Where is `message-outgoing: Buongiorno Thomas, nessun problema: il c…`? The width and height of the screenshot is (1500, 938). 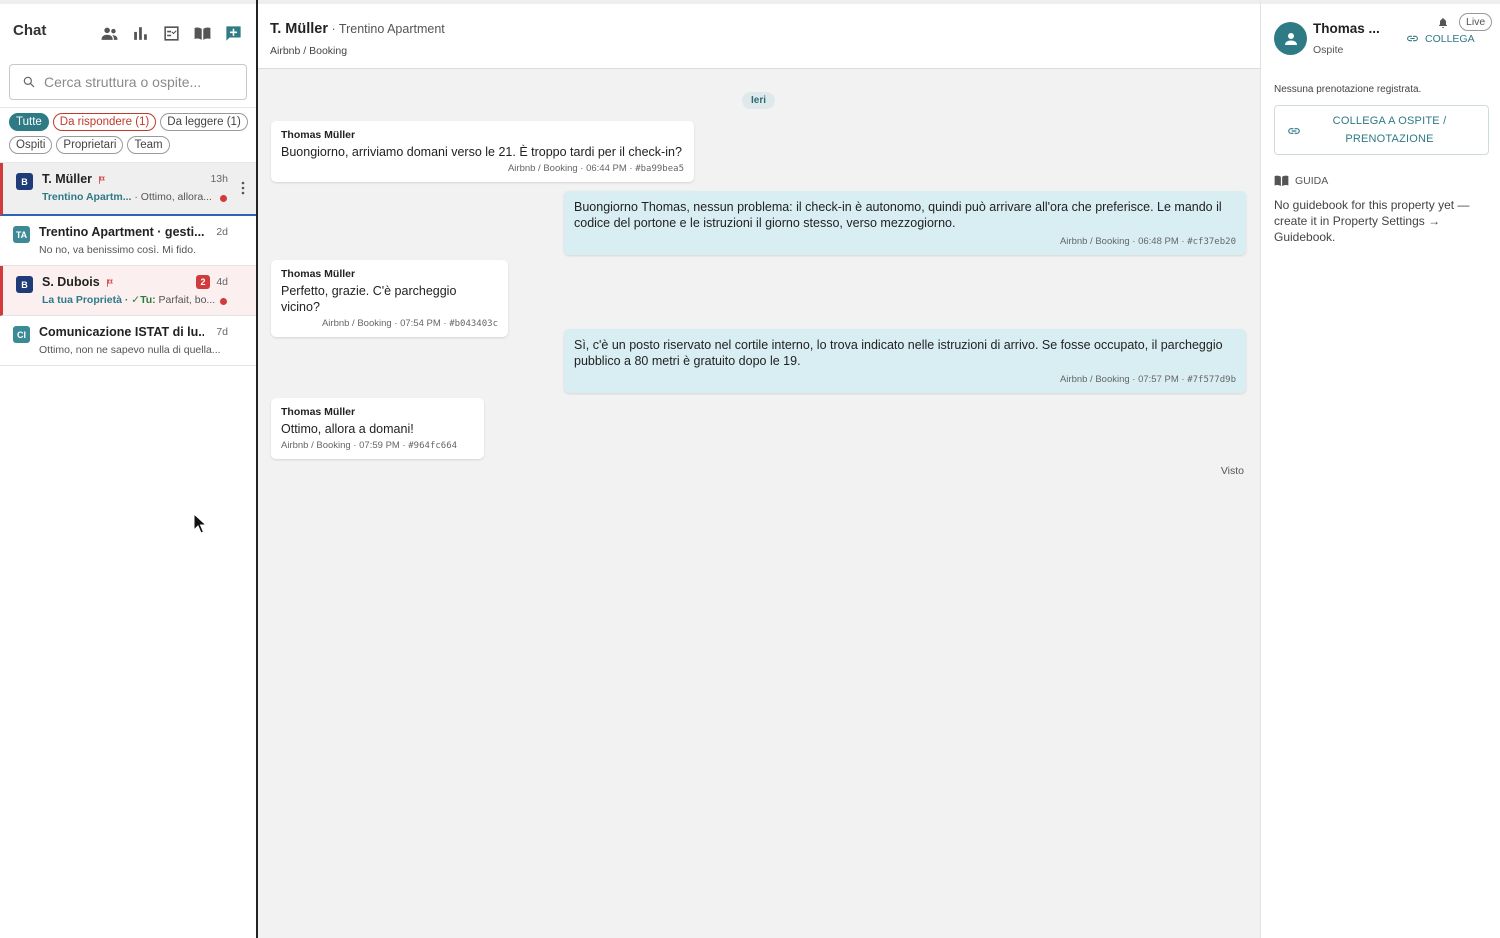
message-outgoing: Buongiorno Thomas, nessun problema: il c… is located at coordinates (905, 223).